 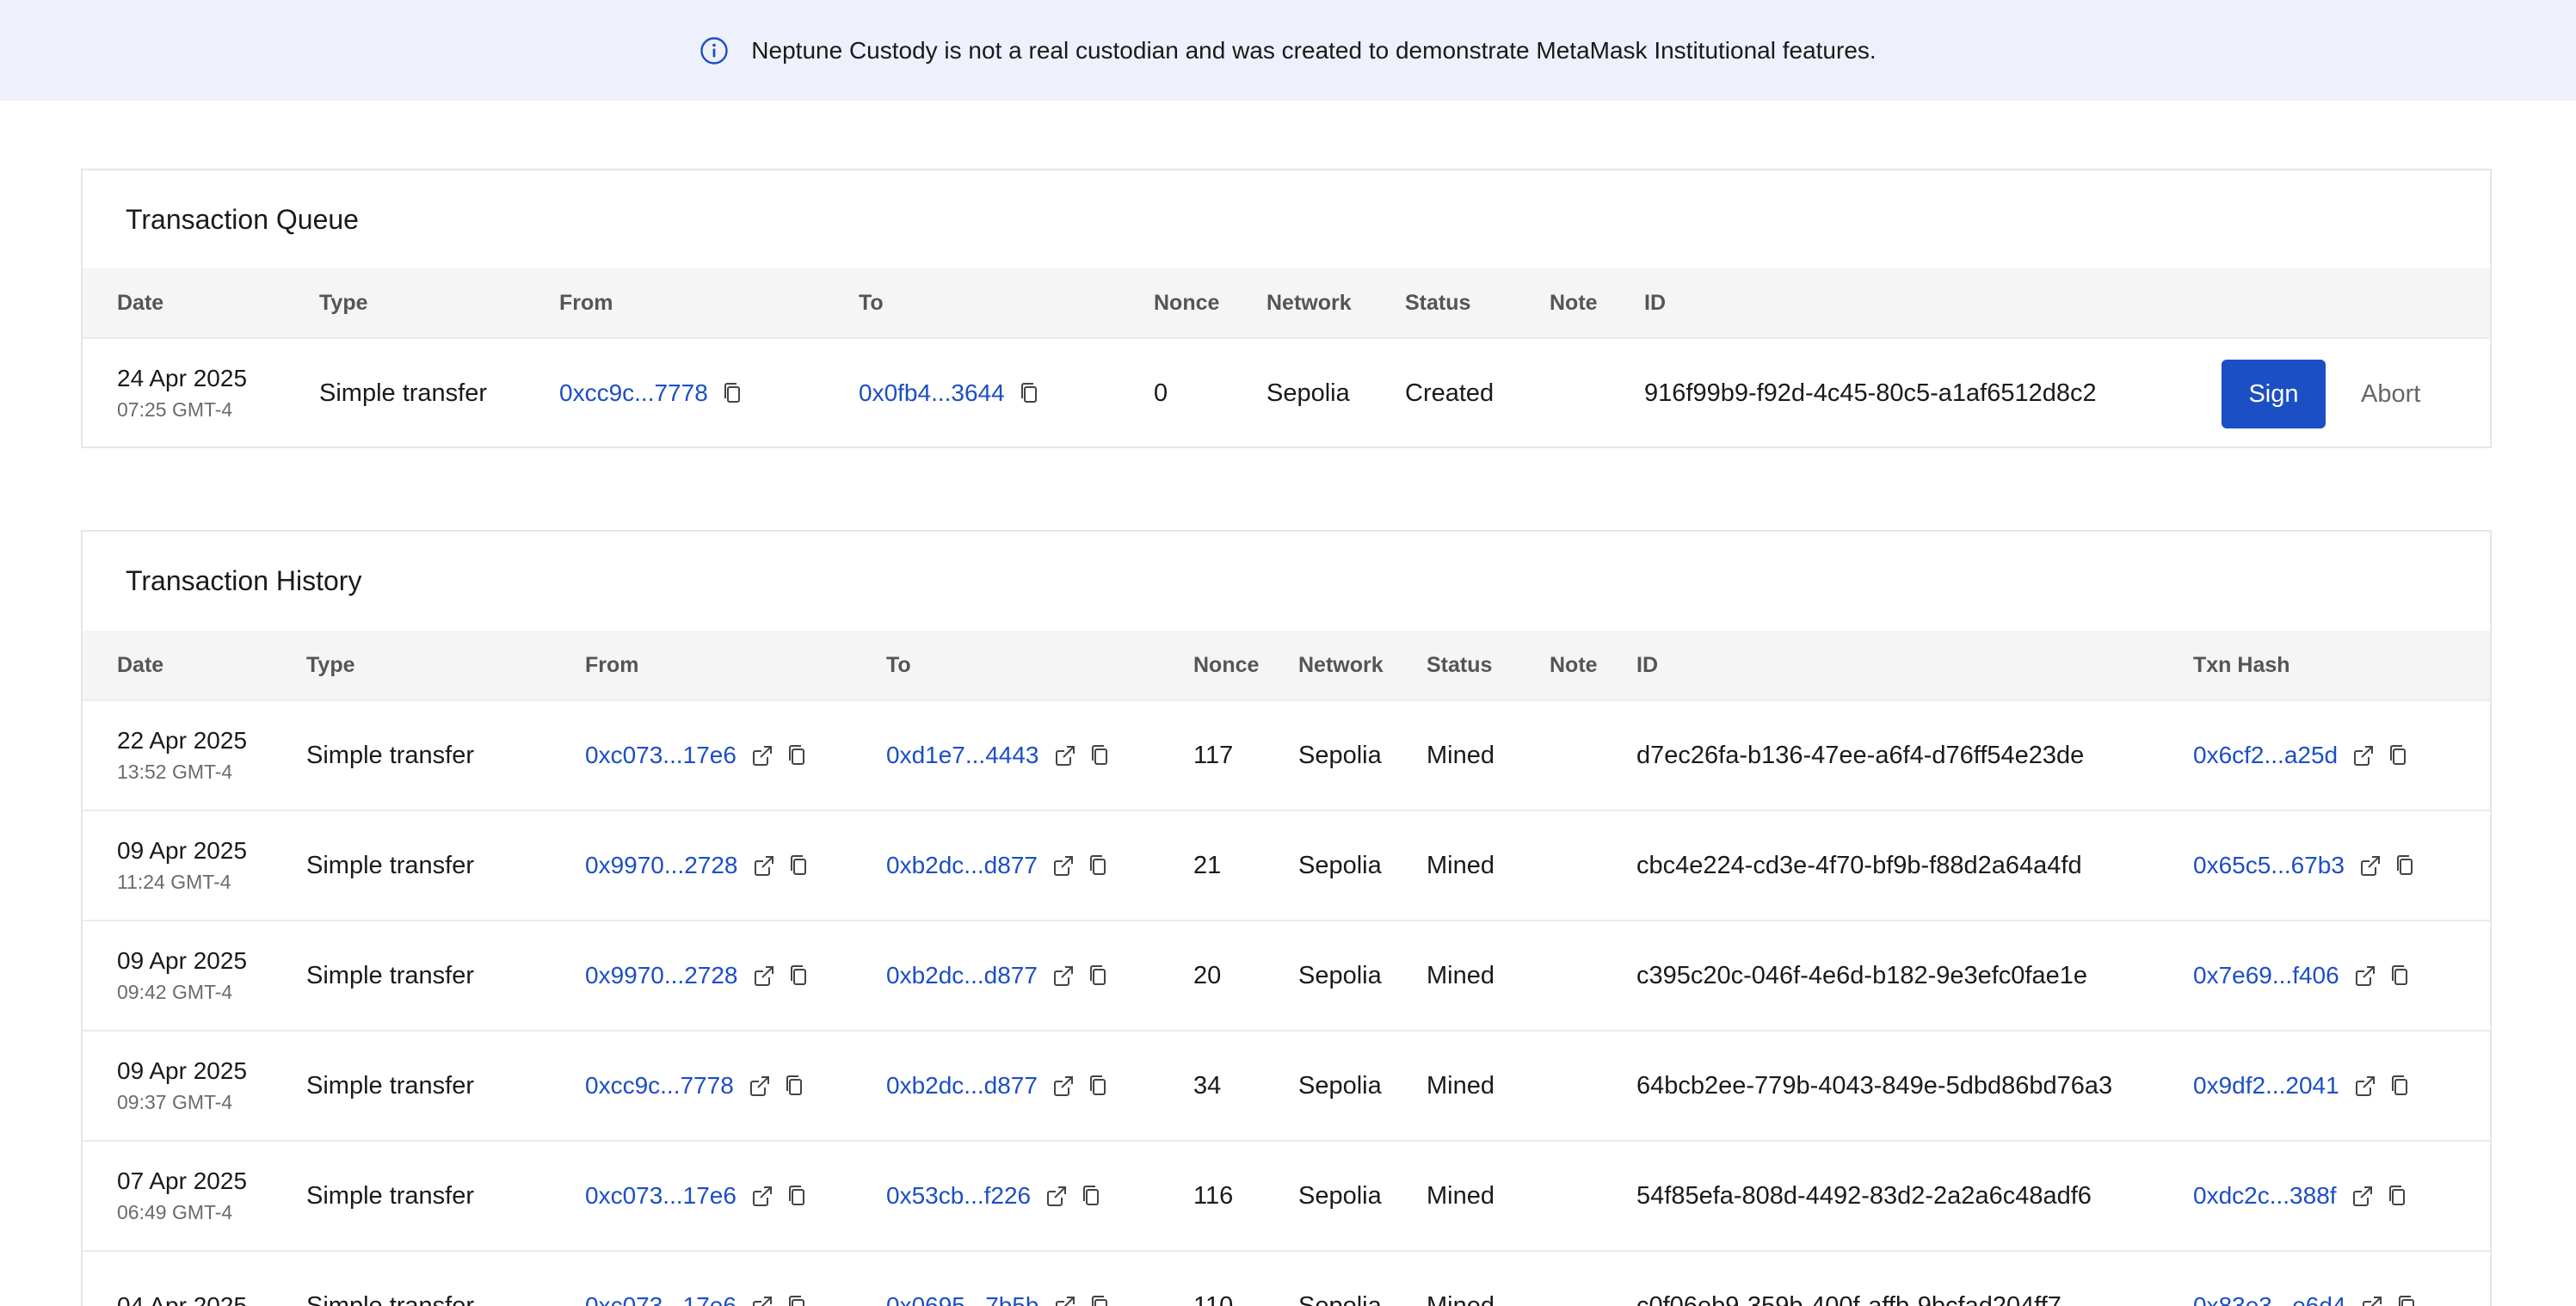 I want to click on type-cell: Simple transfer, so click(x=404, y=393).